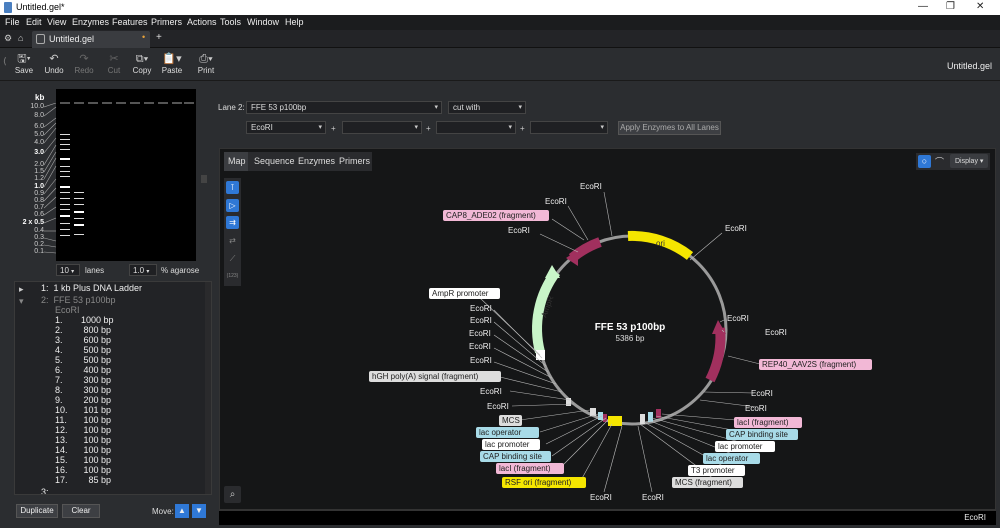 The width and height of the screenshot is (1000, 528). Describe the element at coordinates (114, 66) in the screenshot. I see `cut-button: ✂ Cut` at that location.